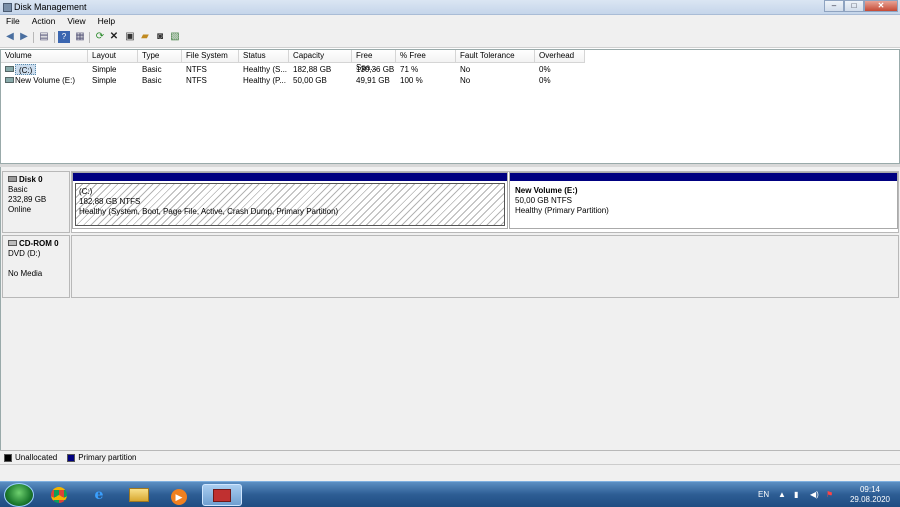 This screenshot has height=507, width=900. Describe the element at coordinates (450, 472) in the screenshot. I see `status-bar` at that location.